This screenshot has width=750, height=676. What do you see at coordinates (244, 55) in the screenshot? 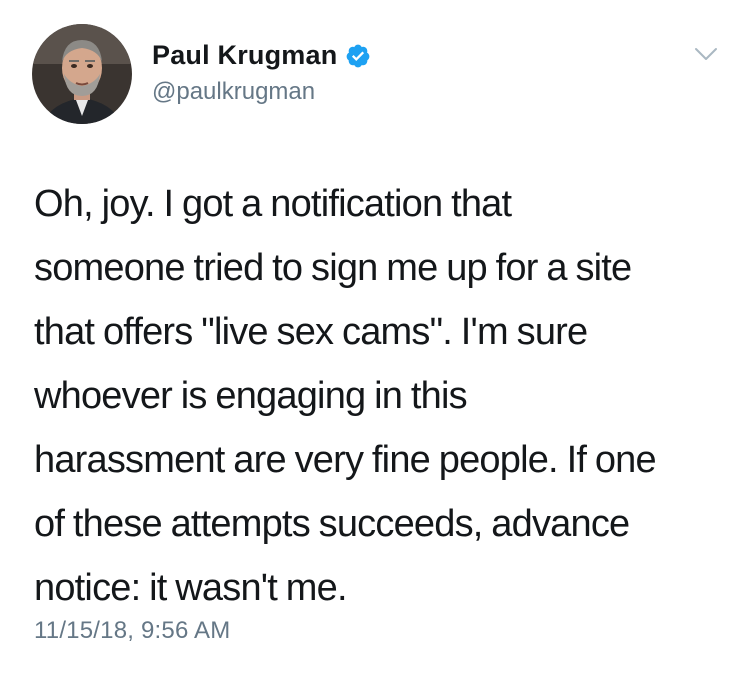
I see `display-name: Paul Krugman` at bounding box center [244, 55].